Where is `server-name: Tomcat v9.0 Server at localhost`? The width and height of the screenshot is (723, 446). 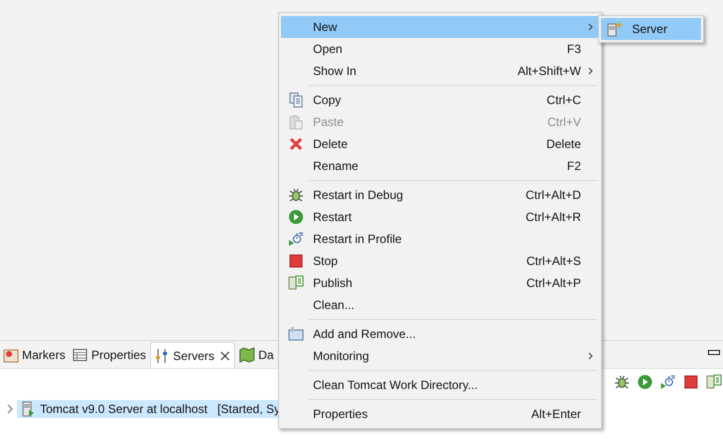
server-name: Tomcat v9.0 Server at localhost is located at coordinates (124, 409).